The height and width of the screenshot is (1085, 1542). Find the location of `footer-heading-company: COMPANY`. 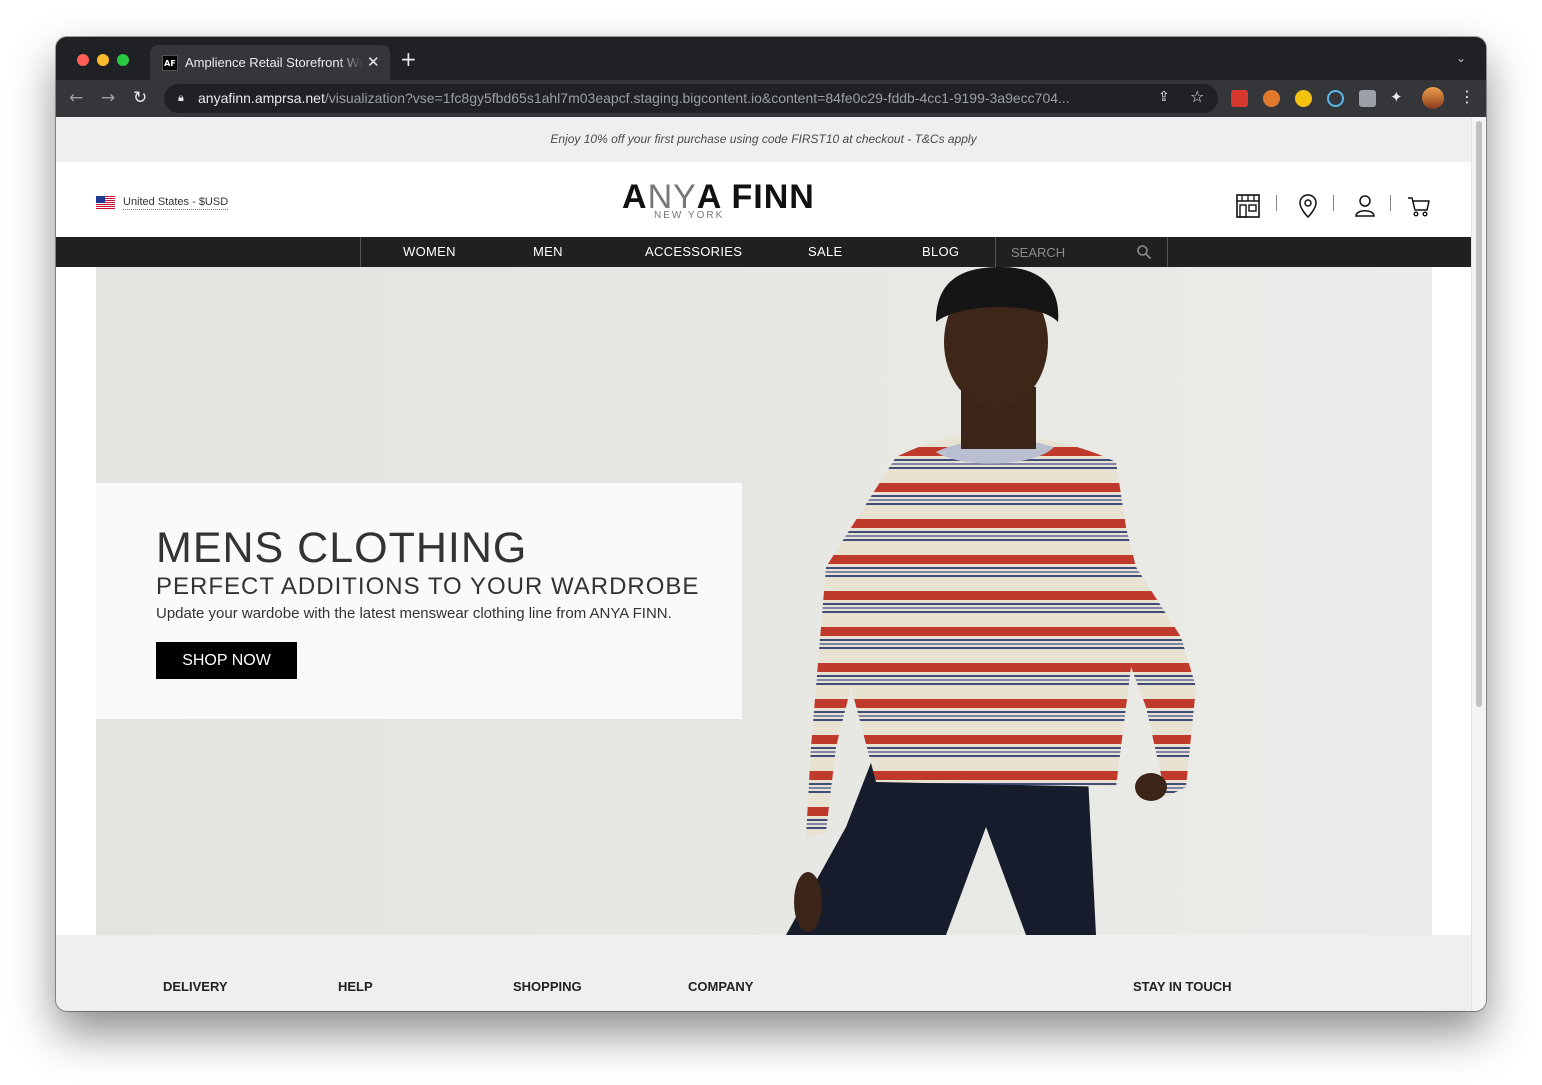

footer-heading-company: COMPANY is located at coordinates (721, 986).